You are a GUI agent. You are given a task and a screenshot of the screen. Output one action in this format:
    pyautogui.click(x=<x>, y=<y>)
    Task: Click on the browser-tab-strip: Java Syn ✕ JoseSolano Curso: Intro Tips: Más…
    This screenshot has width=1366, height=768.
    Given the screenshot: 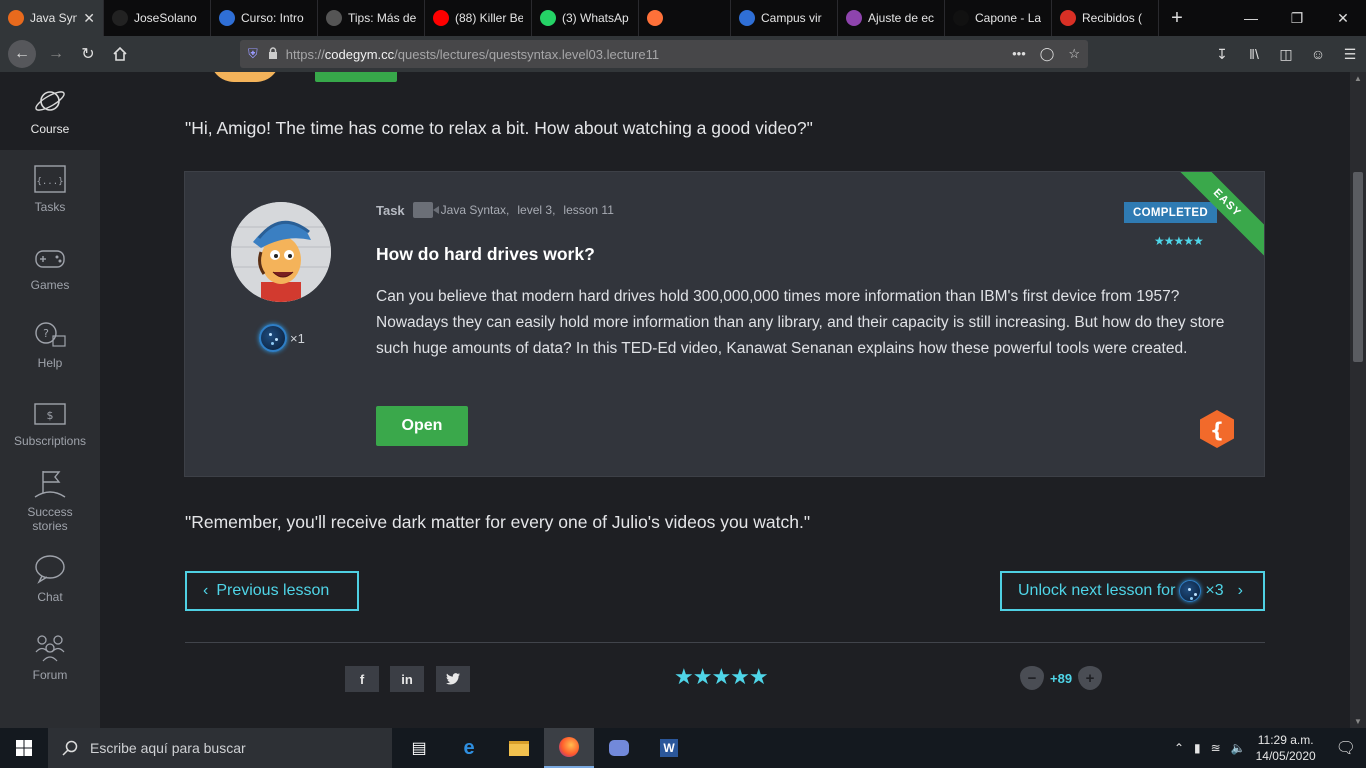 What is the action you would take?
    pyautogui.click(x=683, y=18)
    